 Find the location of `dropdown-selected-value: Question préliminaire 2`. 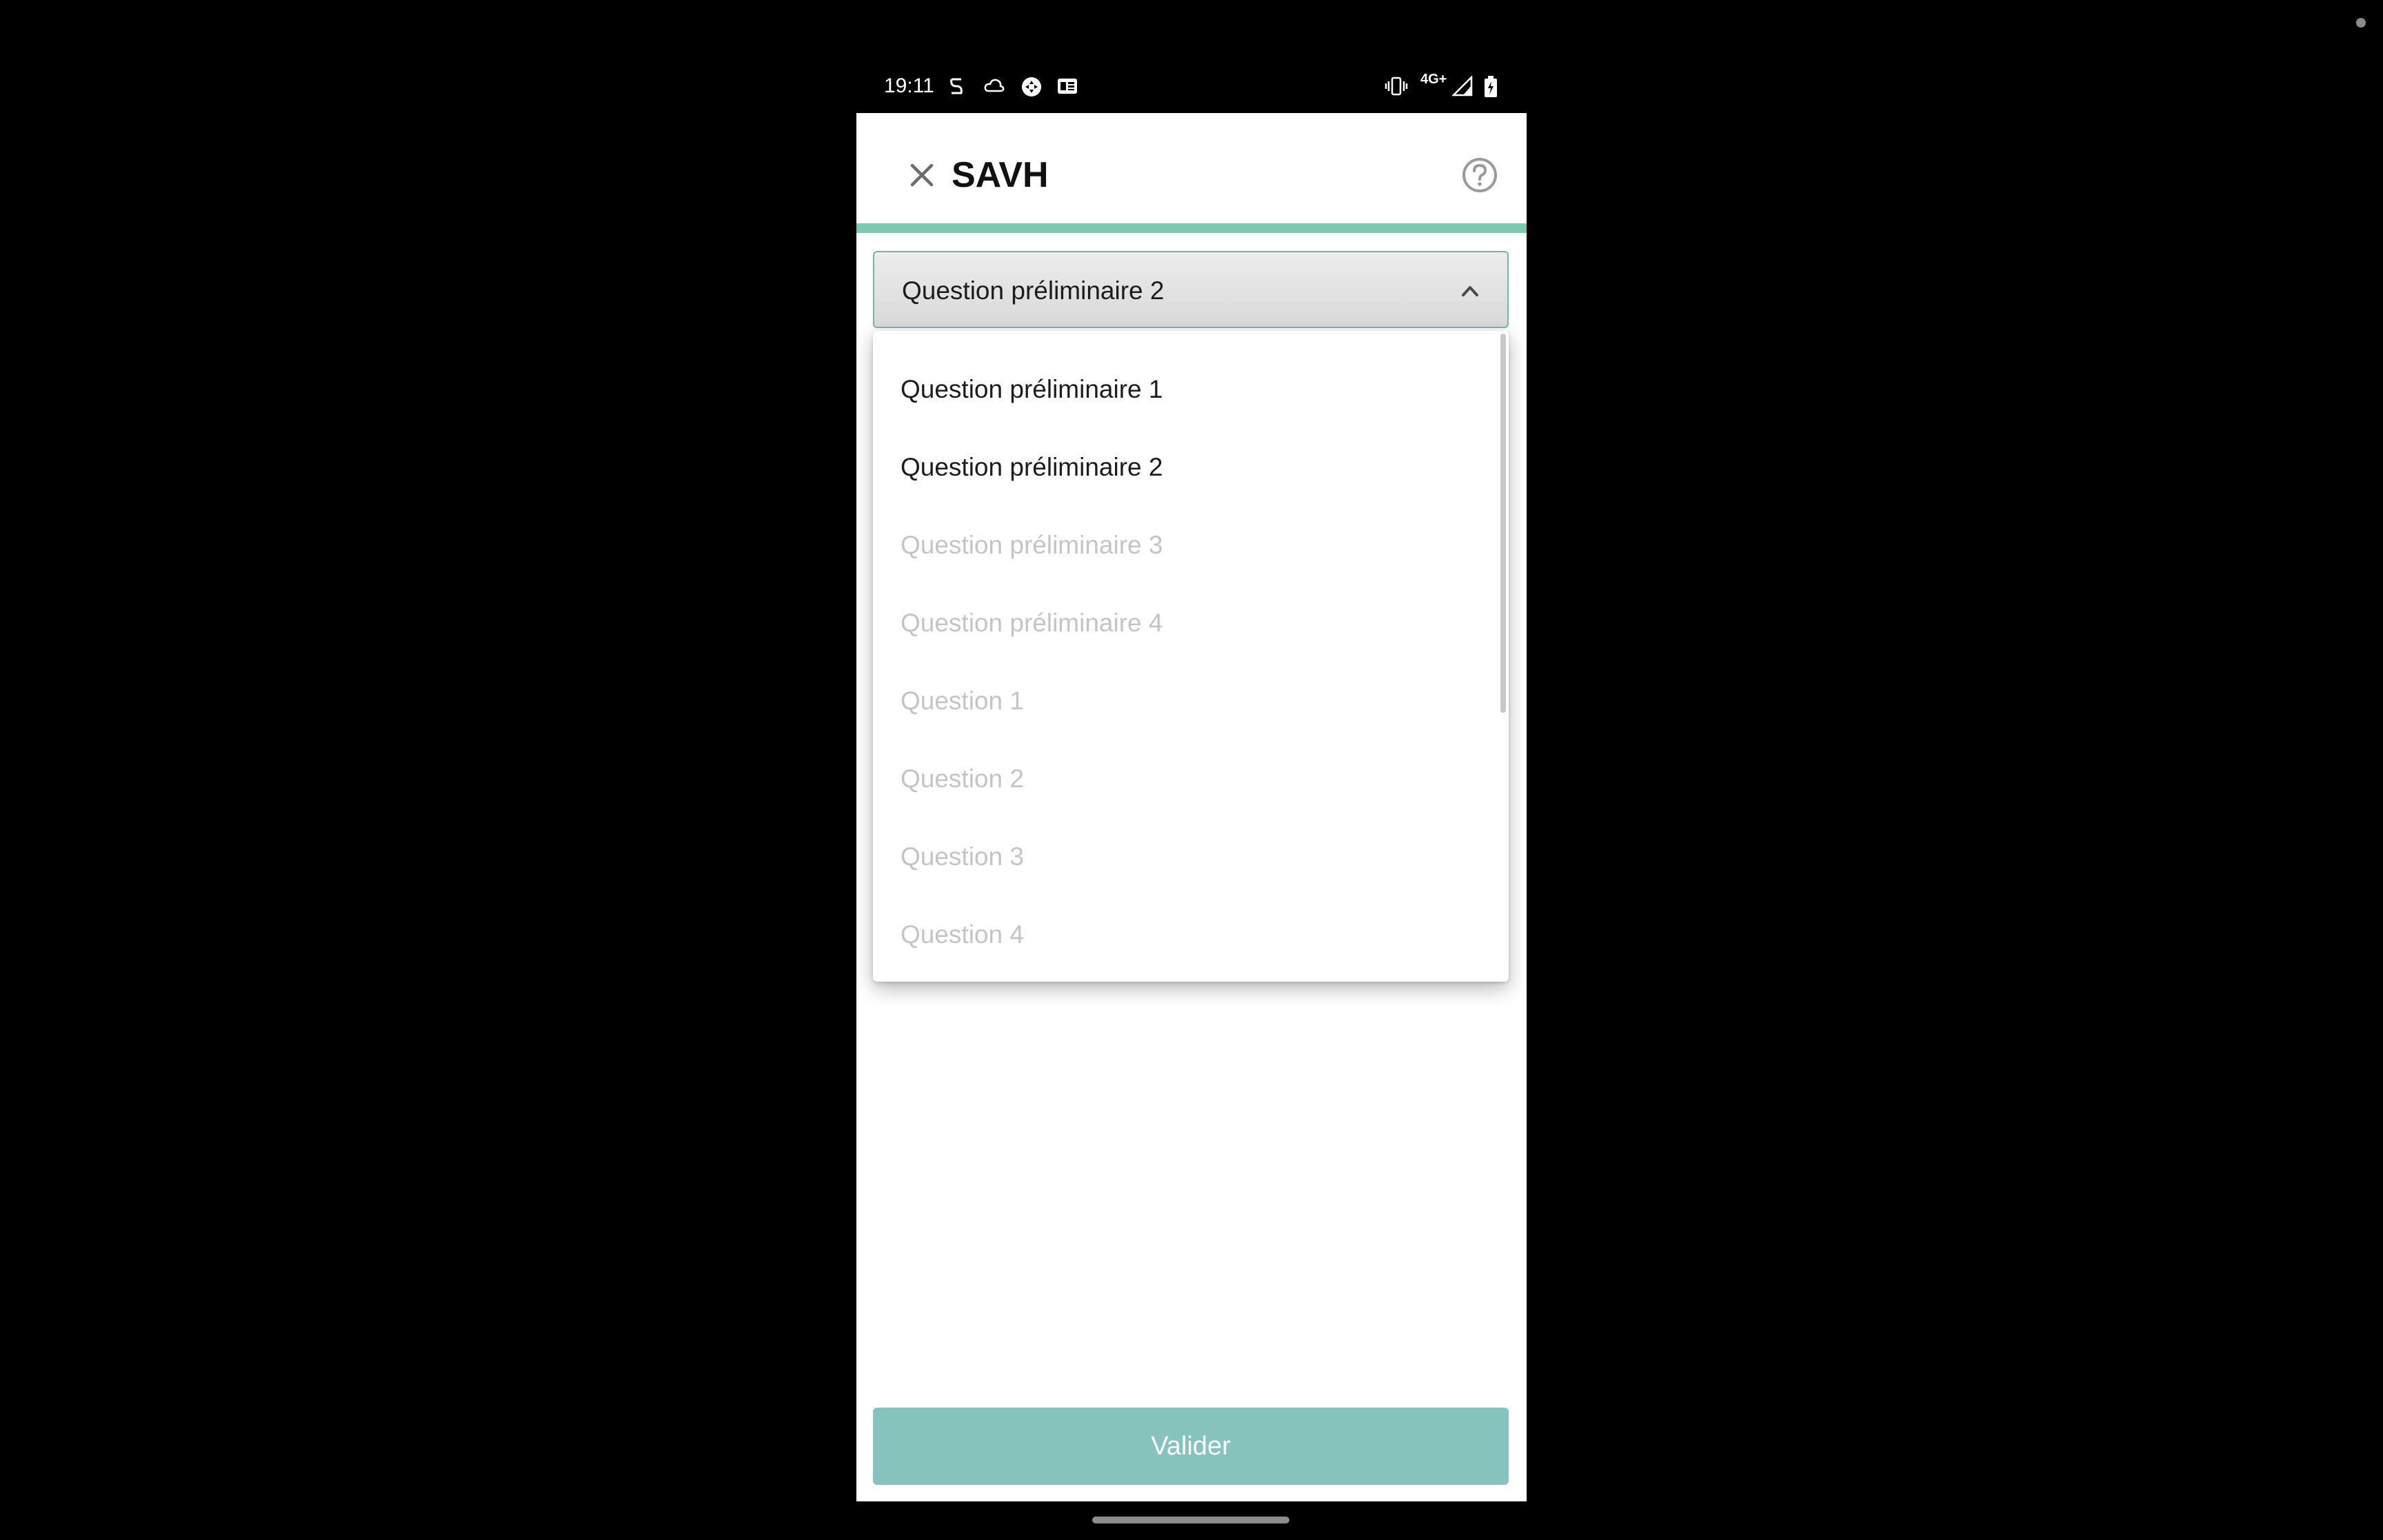

dropdown-selected-value: Question préliminaire 2 is located at coordinates (1033, 291).